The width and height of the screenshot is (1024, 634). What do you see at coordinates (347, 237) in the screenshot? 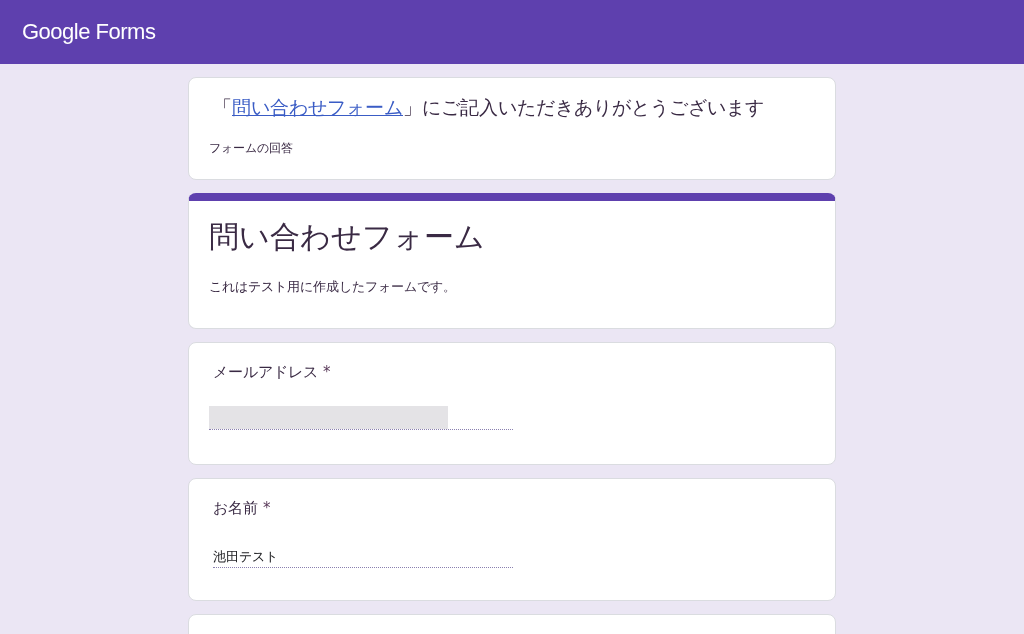
I see `form-title: 問い合わせフォーム` at bounding box center [347, 237].